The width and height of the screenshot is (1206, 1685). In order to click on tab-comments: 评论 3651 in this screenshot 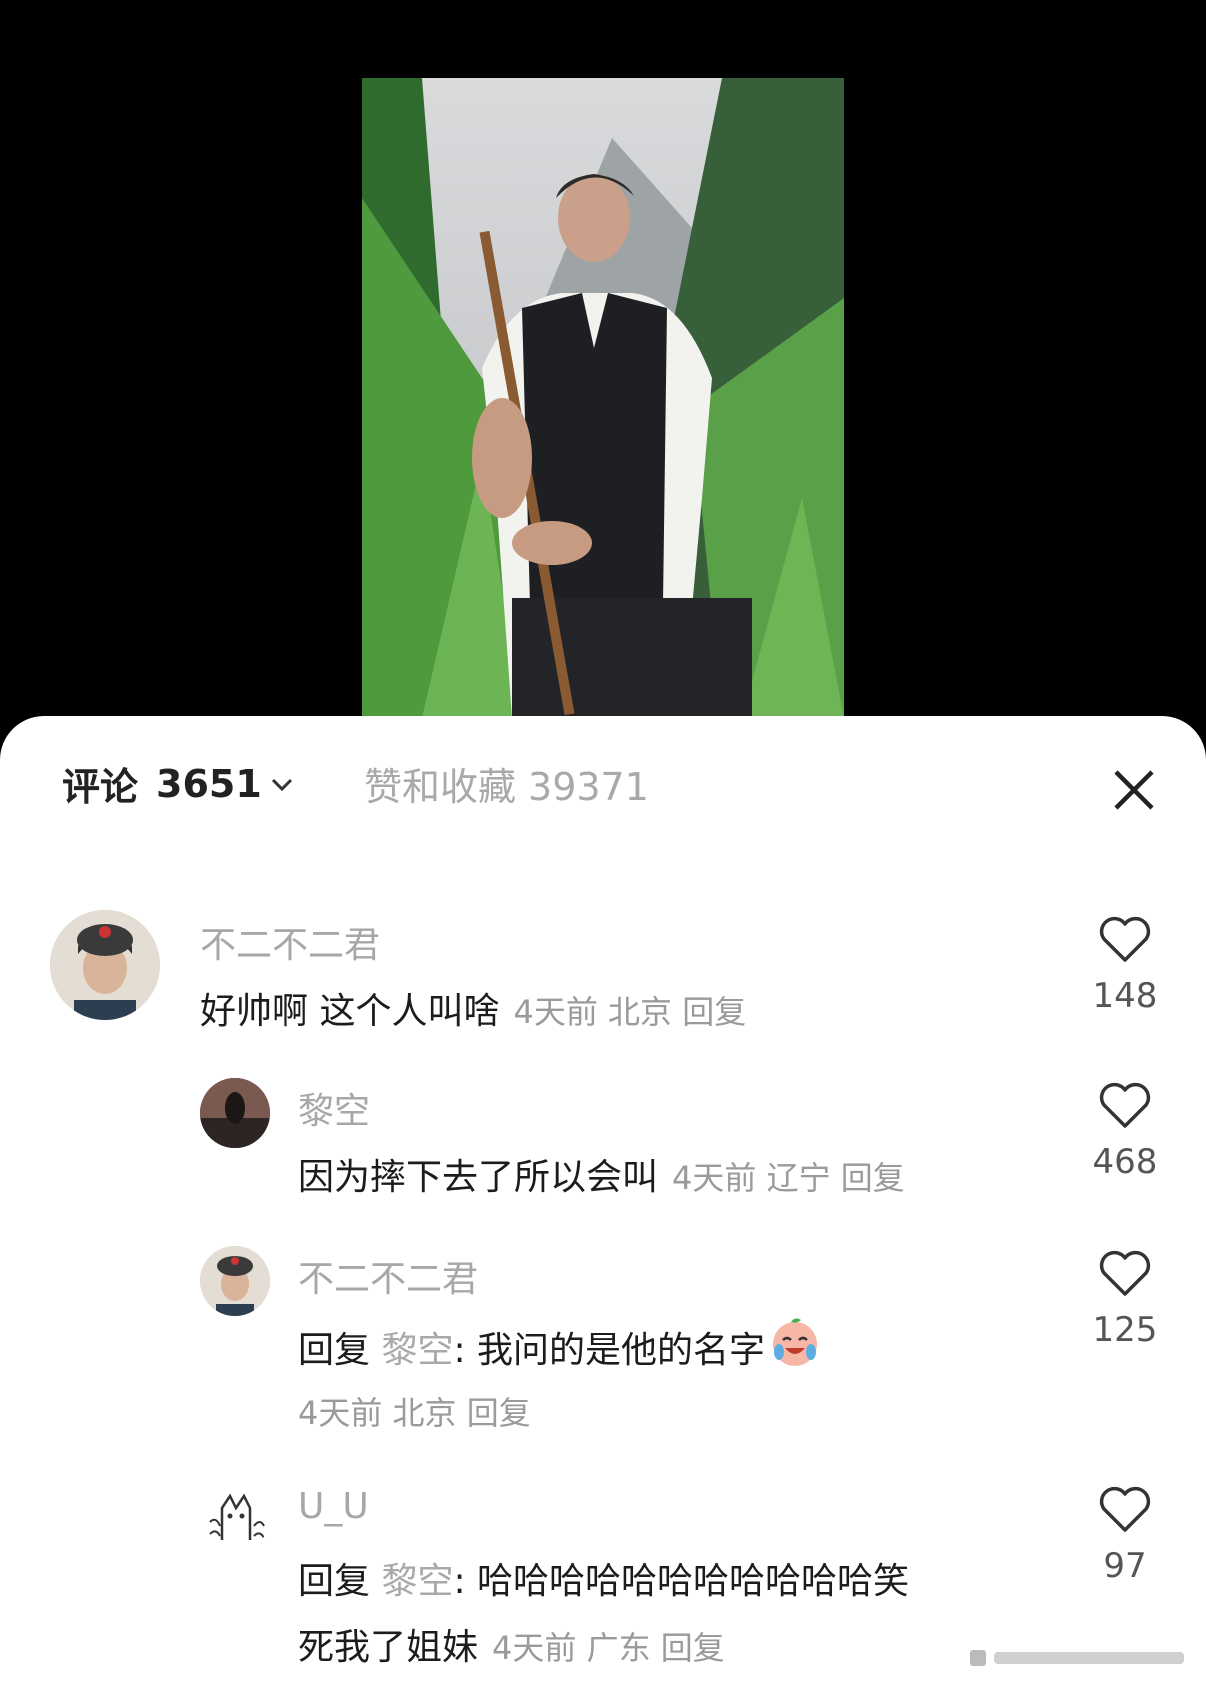, I will do `click(179, 783)`.